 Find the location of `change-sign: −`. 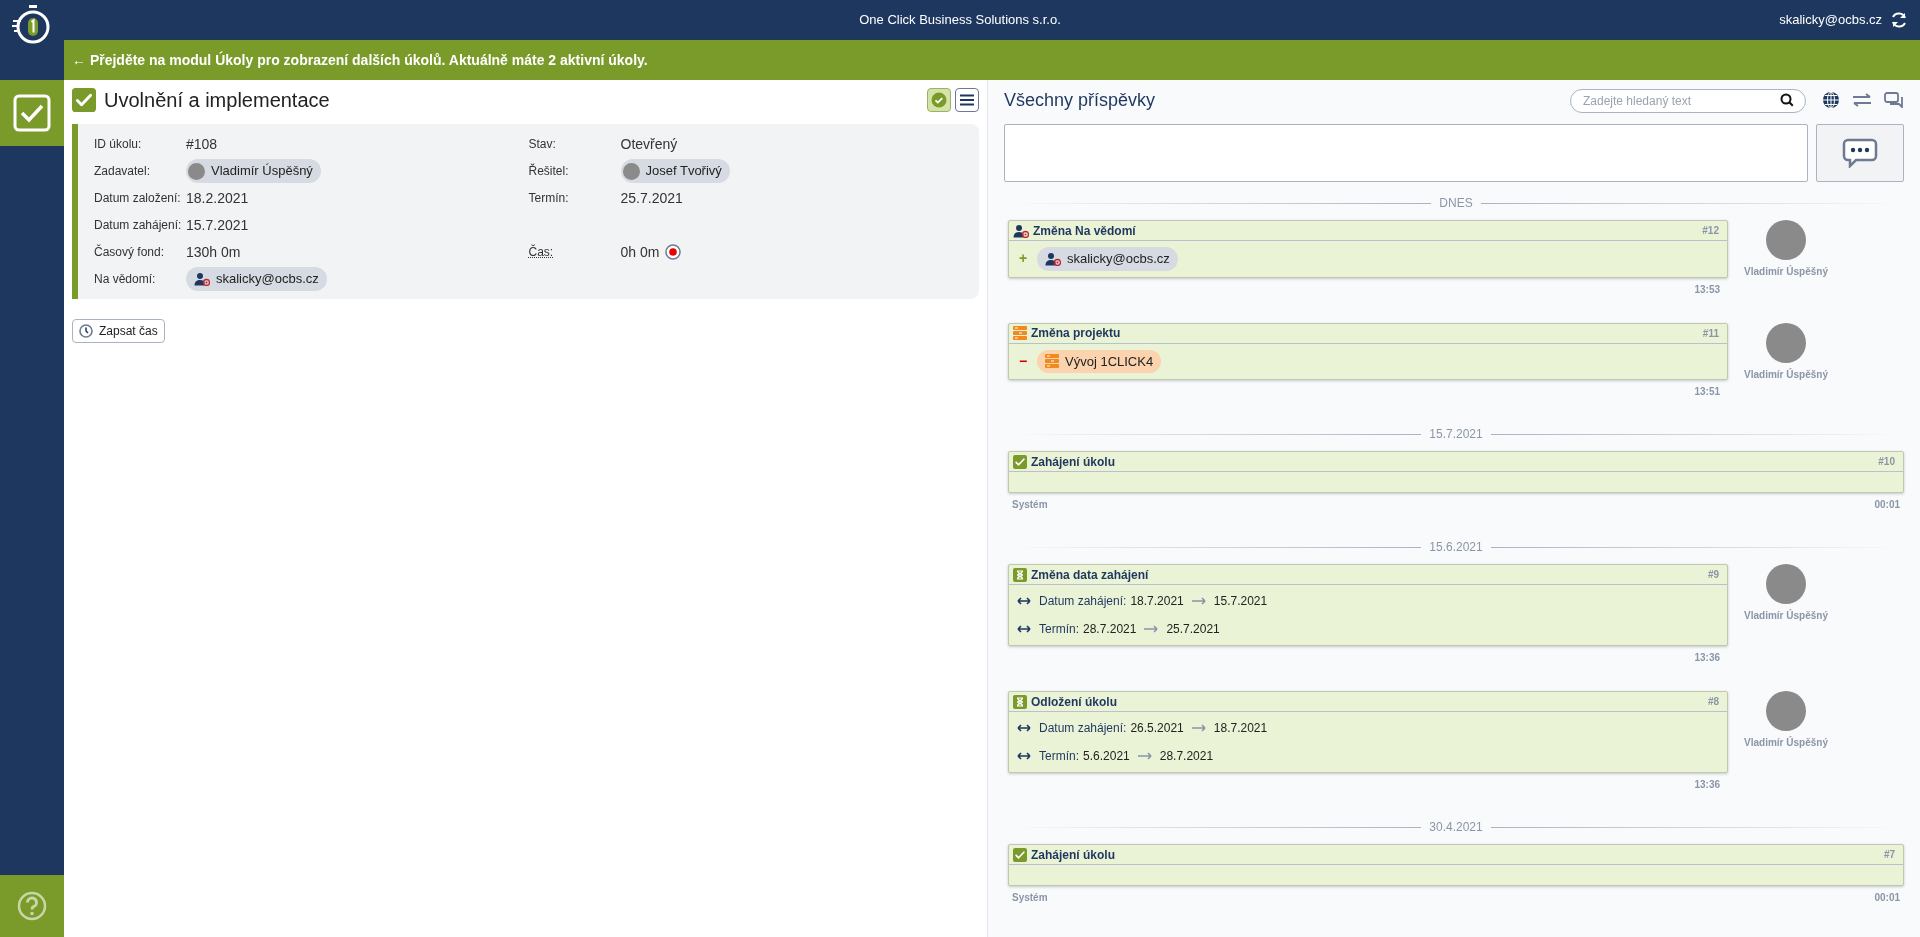

change-sign: − is located at coordinates (1023, 361).